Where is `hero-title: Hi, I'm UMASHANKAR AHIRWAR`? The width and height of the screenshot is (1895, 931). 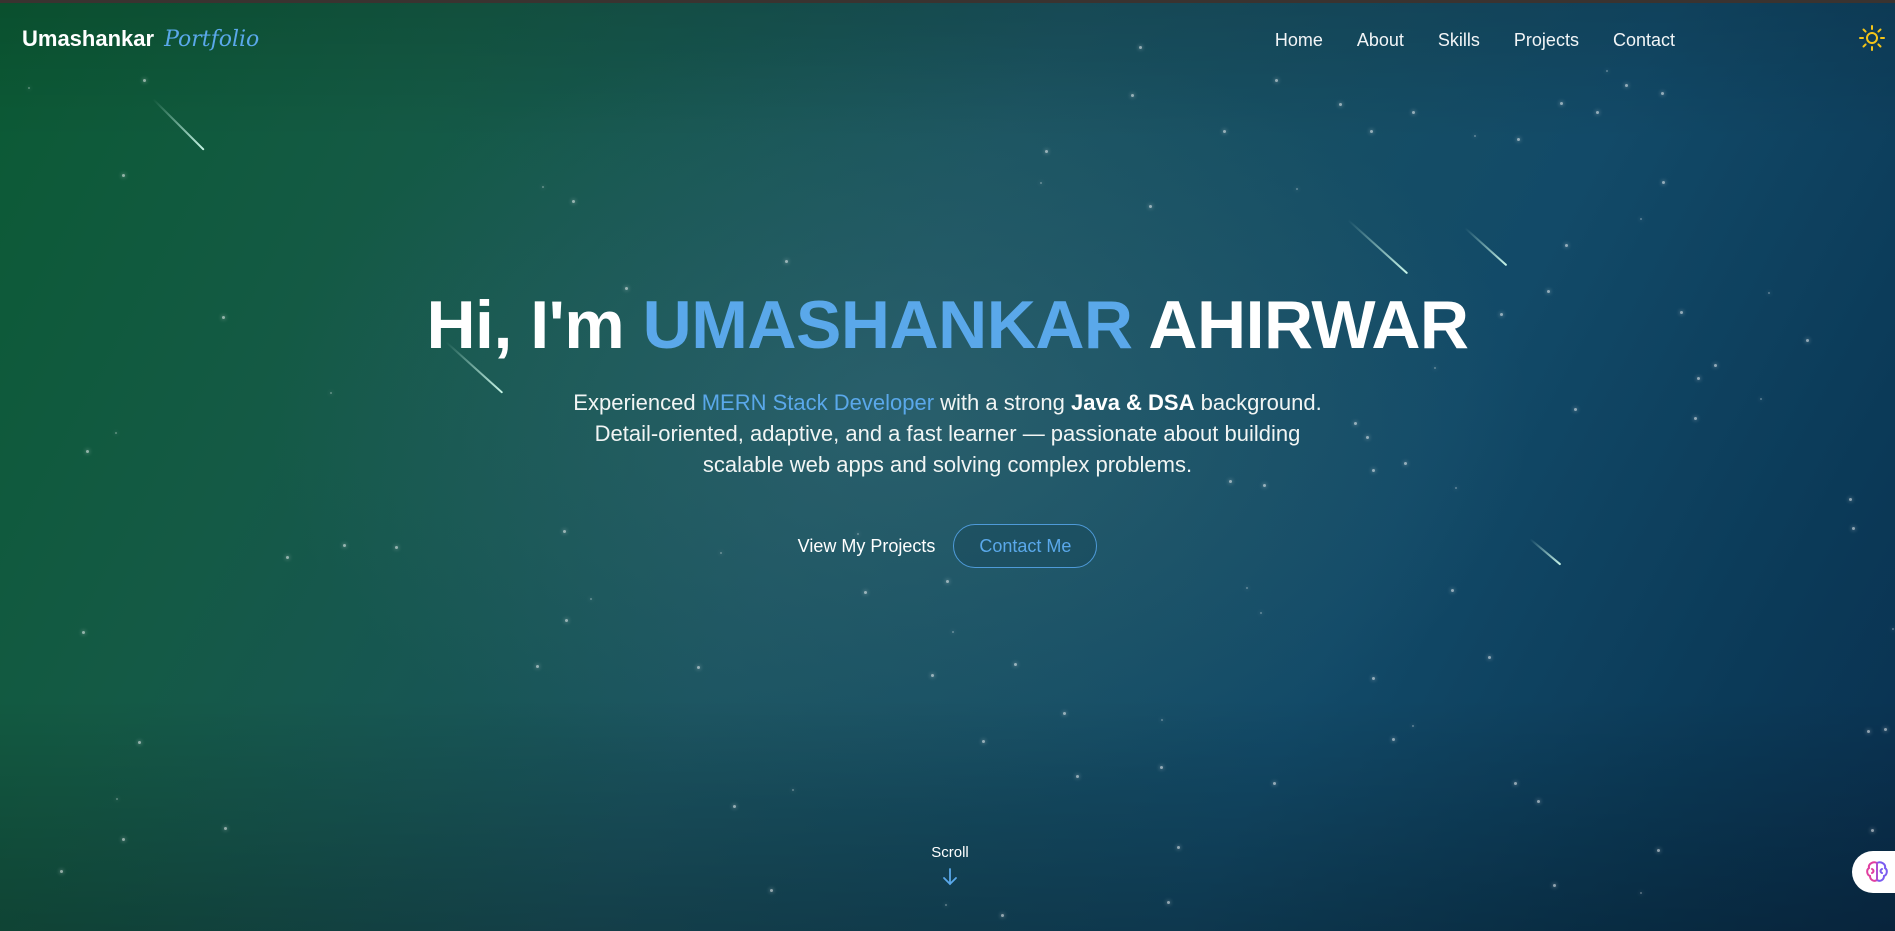 hero-title: Hi, I'm UMASHANKAR AHIRWAR is located at coordinates (947, 325).